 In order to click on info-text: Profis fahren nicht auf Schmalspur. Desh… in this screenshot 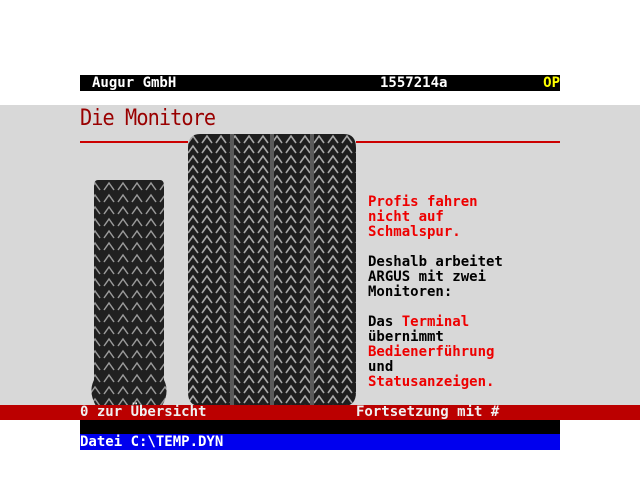, I will do `click(435, 292)`.